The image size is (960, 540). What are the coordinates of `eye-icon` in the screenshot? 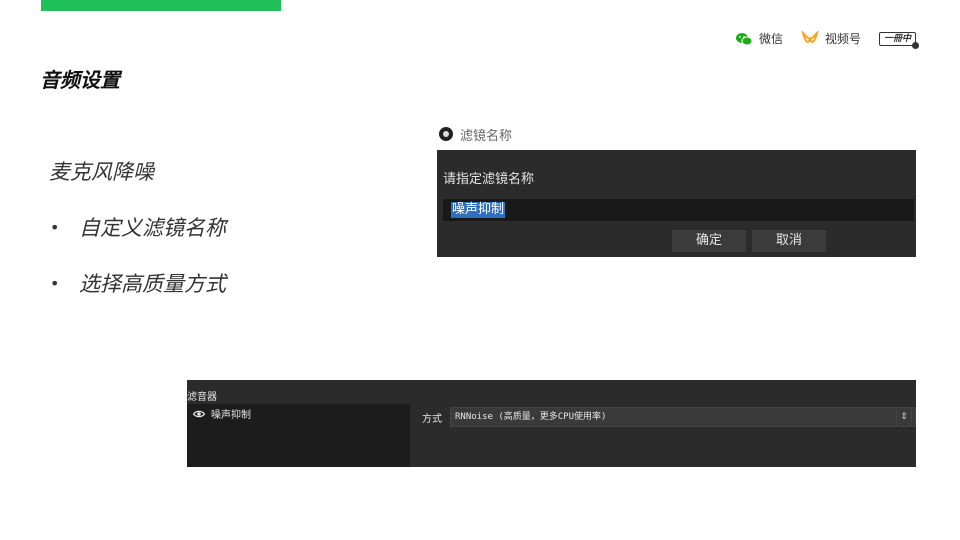 It's located at (199, 414).